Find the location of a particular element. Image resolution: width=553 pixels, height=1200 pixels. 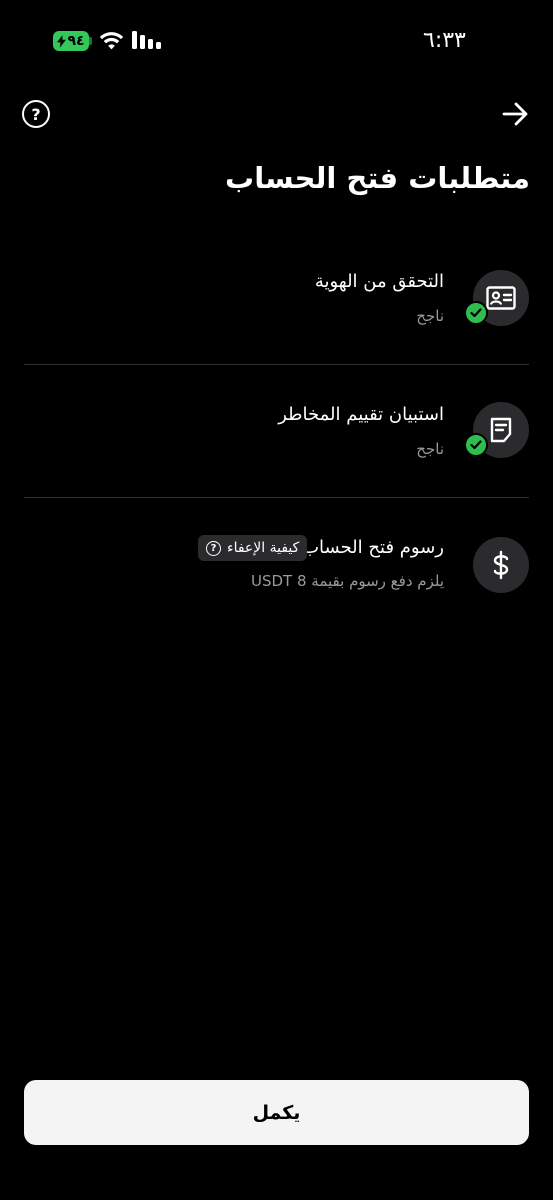

back-arrow-icon is located at coordinates (515, 114).